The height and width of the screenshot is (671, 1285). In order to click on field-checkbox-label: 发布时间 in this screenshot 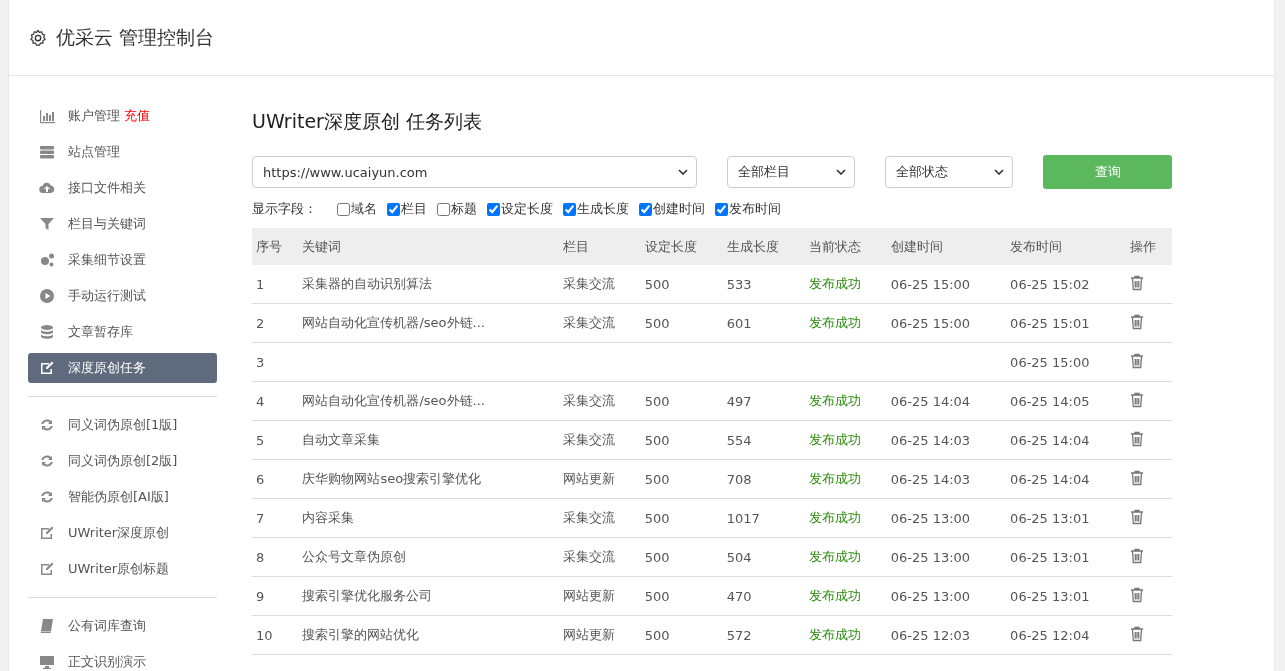, I will do `click(755, 209)`.